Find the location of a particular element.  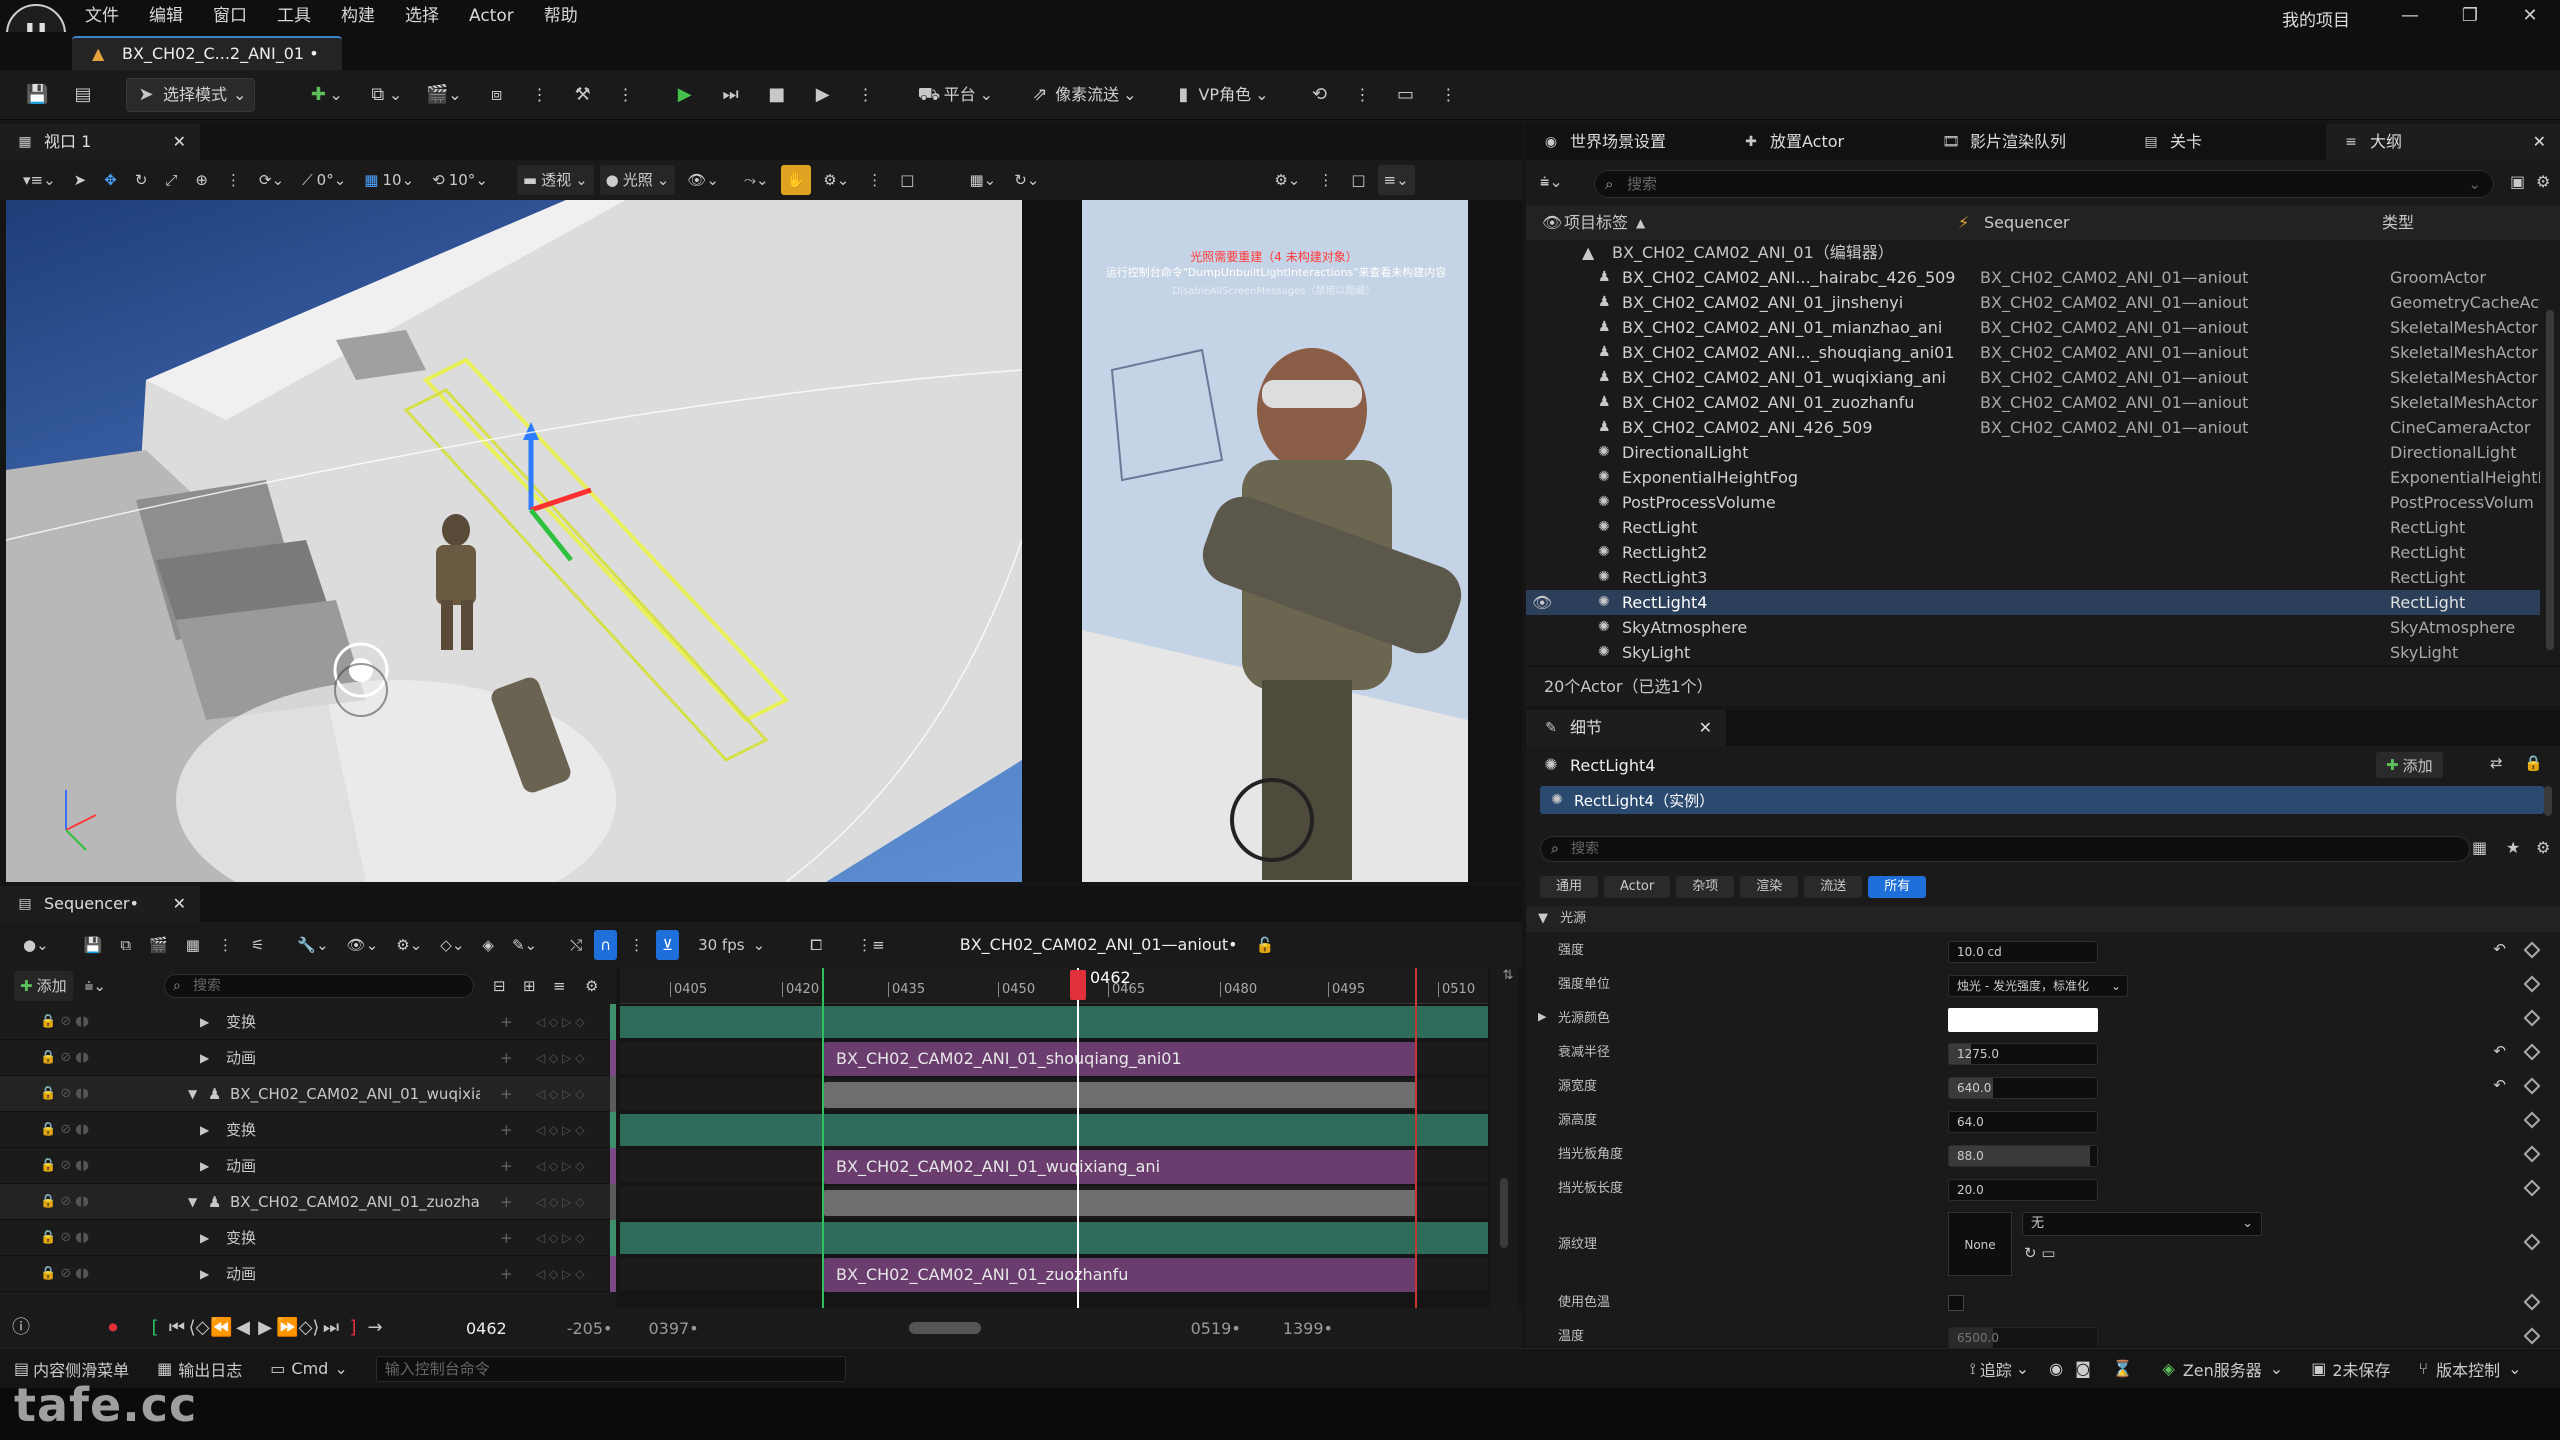

snap-magnet-icon: ∩ is located at coordinates (606, 945).